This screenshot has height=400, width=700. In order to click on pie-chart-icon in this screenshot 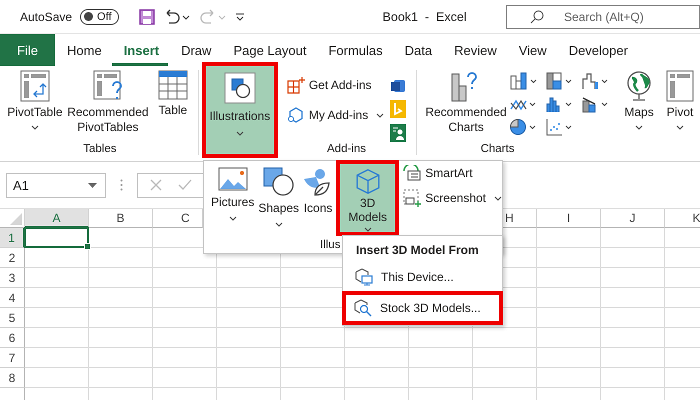, I will do `click(524, 127)`.